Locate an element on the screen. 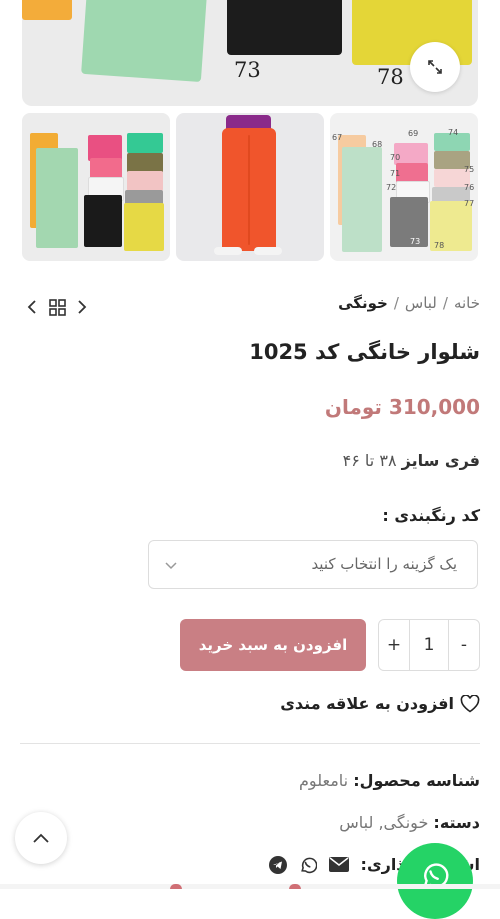 The height and width of the screenshot is (919, 500). next-product-button is located at coordinates (82, 307).